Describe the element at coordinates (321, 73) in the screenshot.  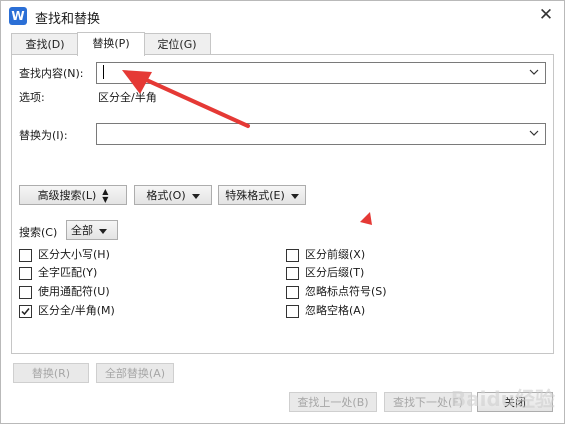
I see `find-input` at that location.